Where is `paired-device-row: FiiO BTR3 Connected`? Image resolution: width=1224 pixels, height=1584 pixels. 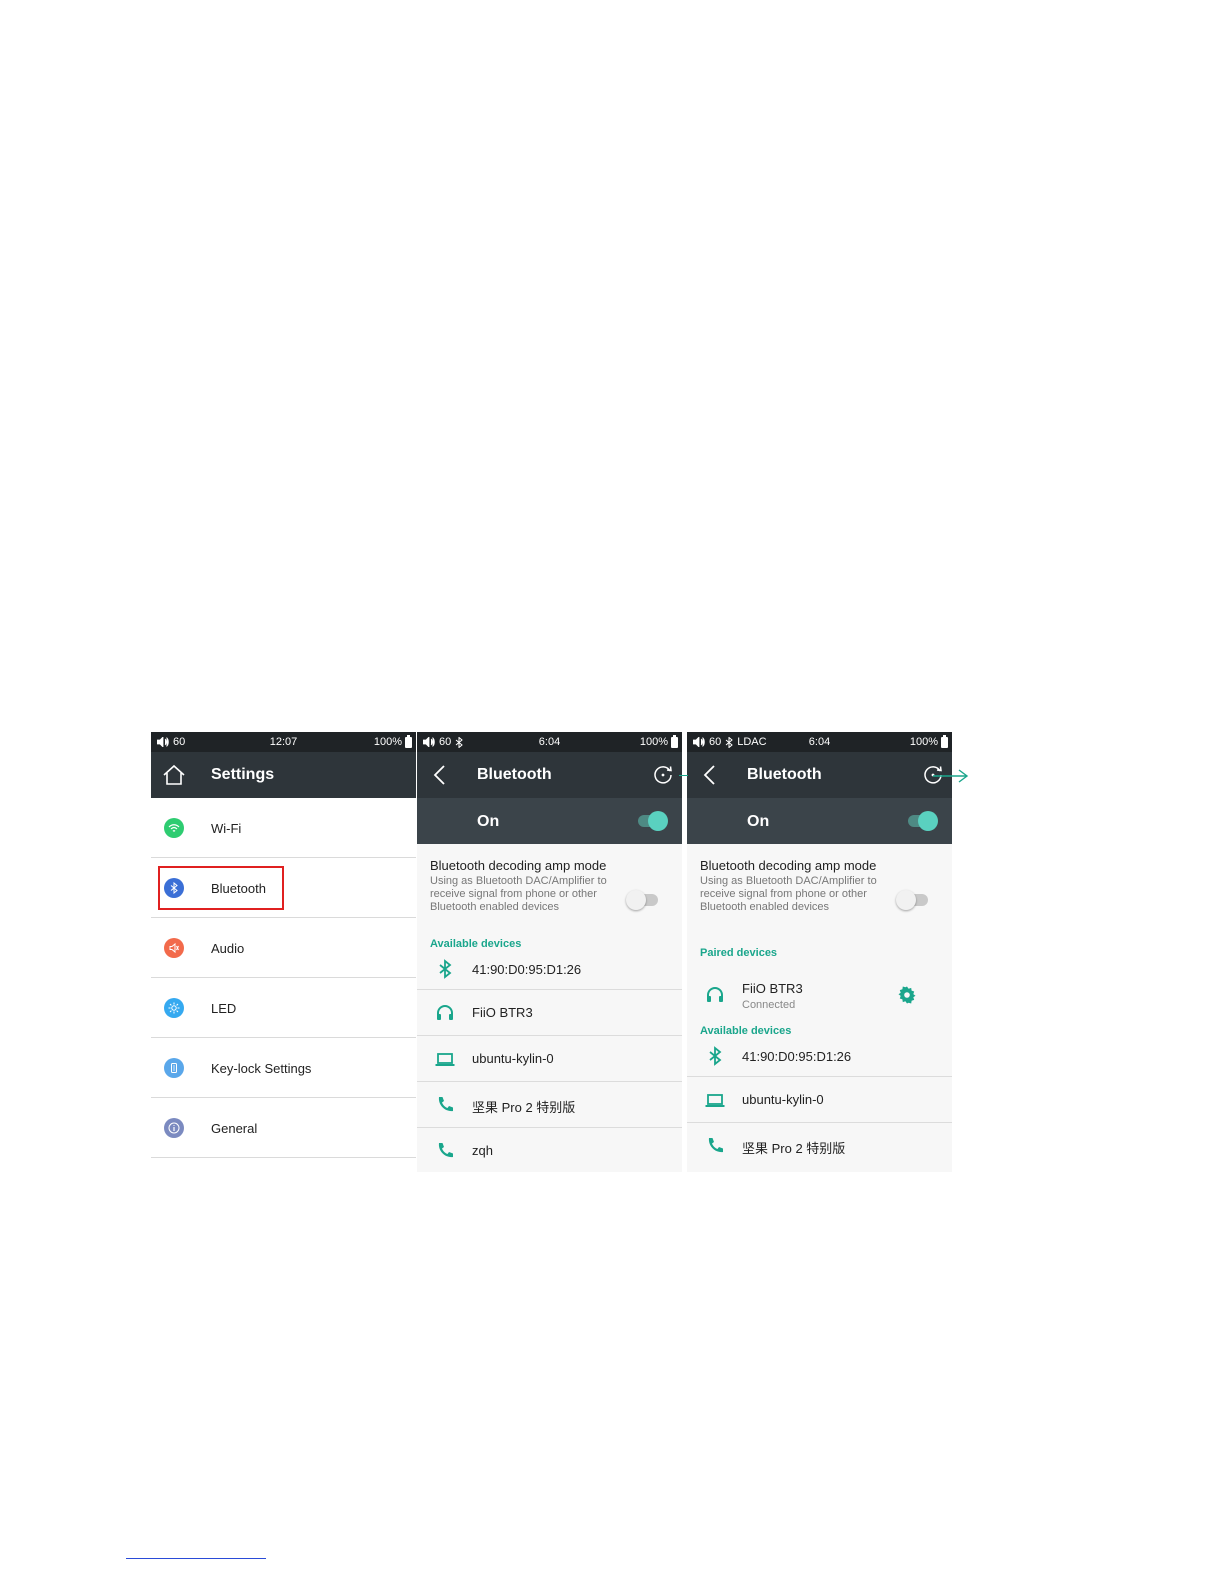
paired-device-row: FiiO BTR3 Connected is located at coordinates (819, 997).